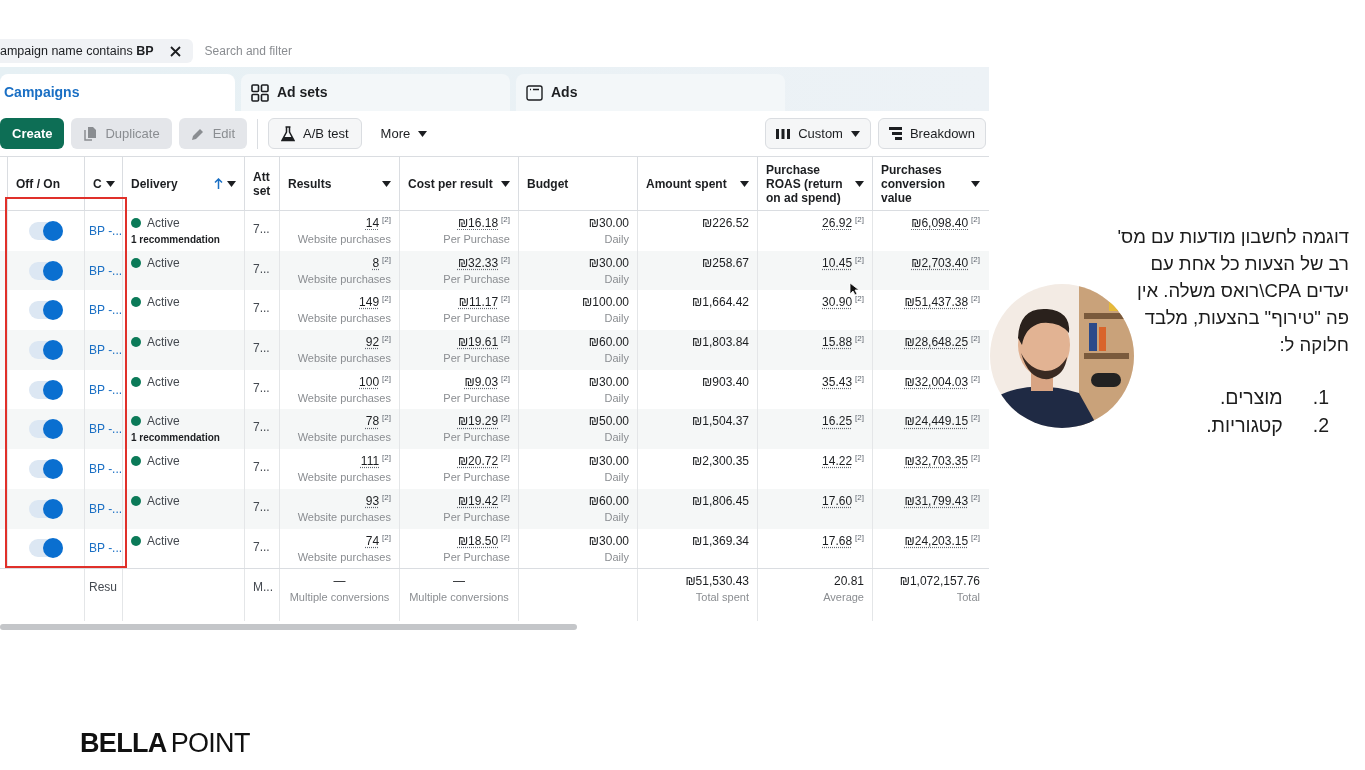  Describe the element at coordinates (90, 133) in the screenshot. I see `copy-icon` at that location.